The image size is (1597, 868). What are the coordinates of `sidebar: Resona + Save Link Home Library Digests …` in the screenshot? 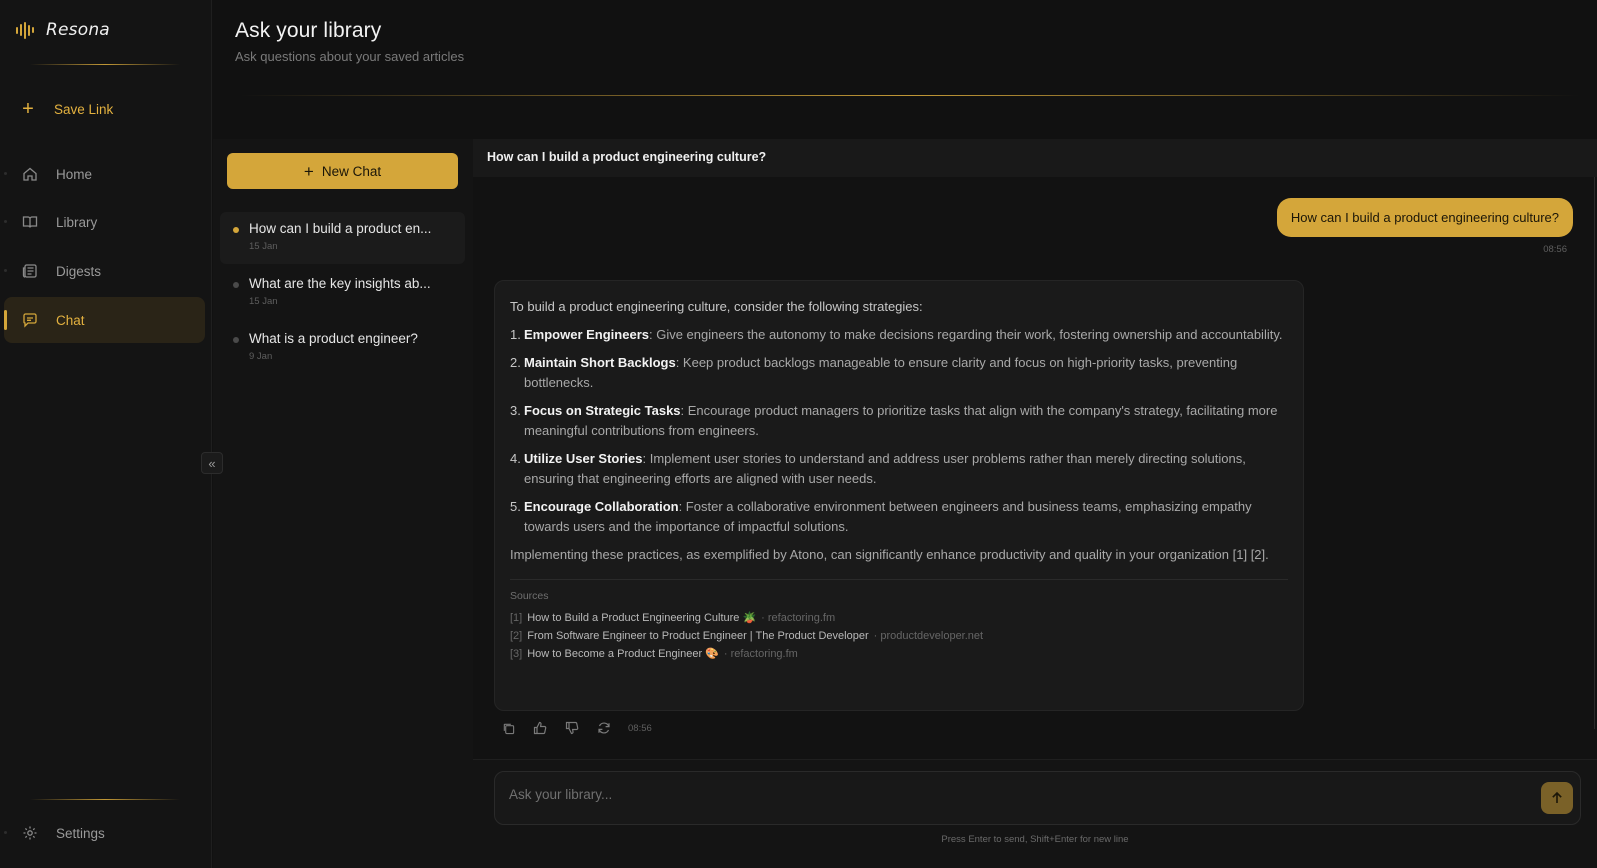 It's located at (106, 434).